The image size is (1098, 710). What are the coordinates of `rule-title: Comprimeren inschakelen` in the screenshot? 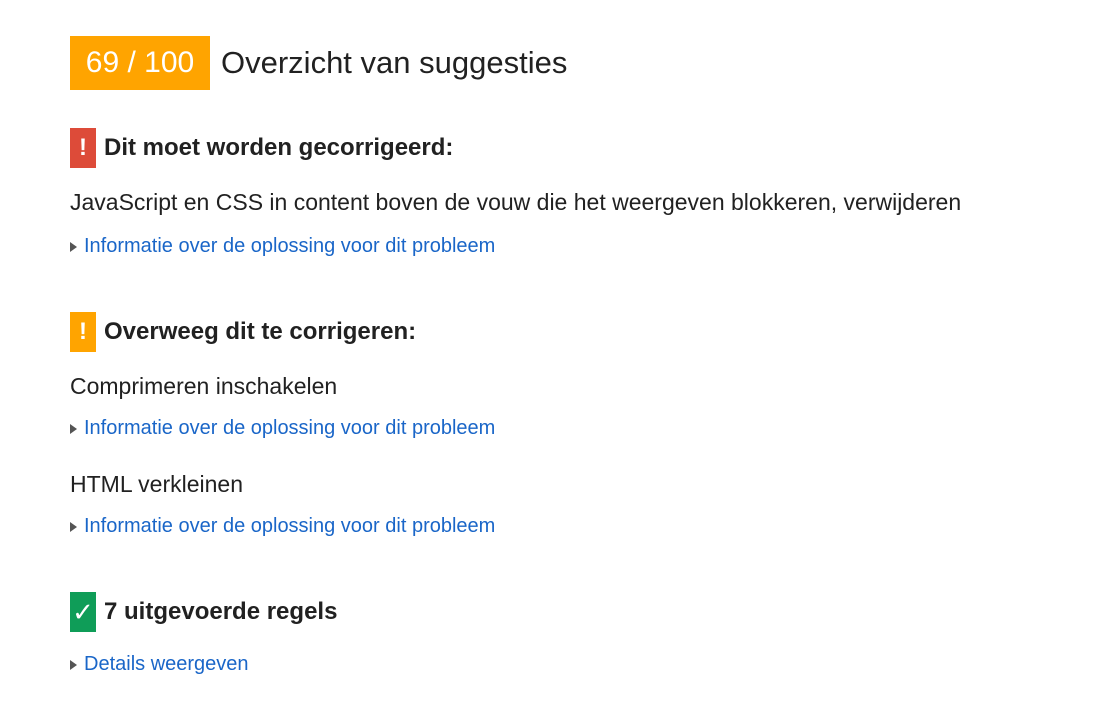 It's located at (204, 386).